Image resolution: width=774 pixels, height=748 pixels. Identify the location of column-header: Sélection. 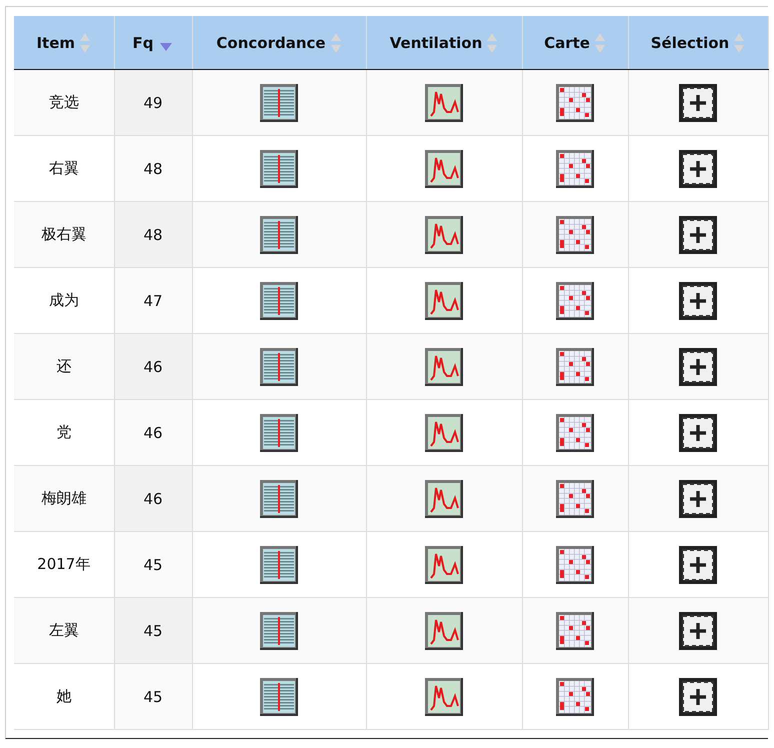
(698, 43).